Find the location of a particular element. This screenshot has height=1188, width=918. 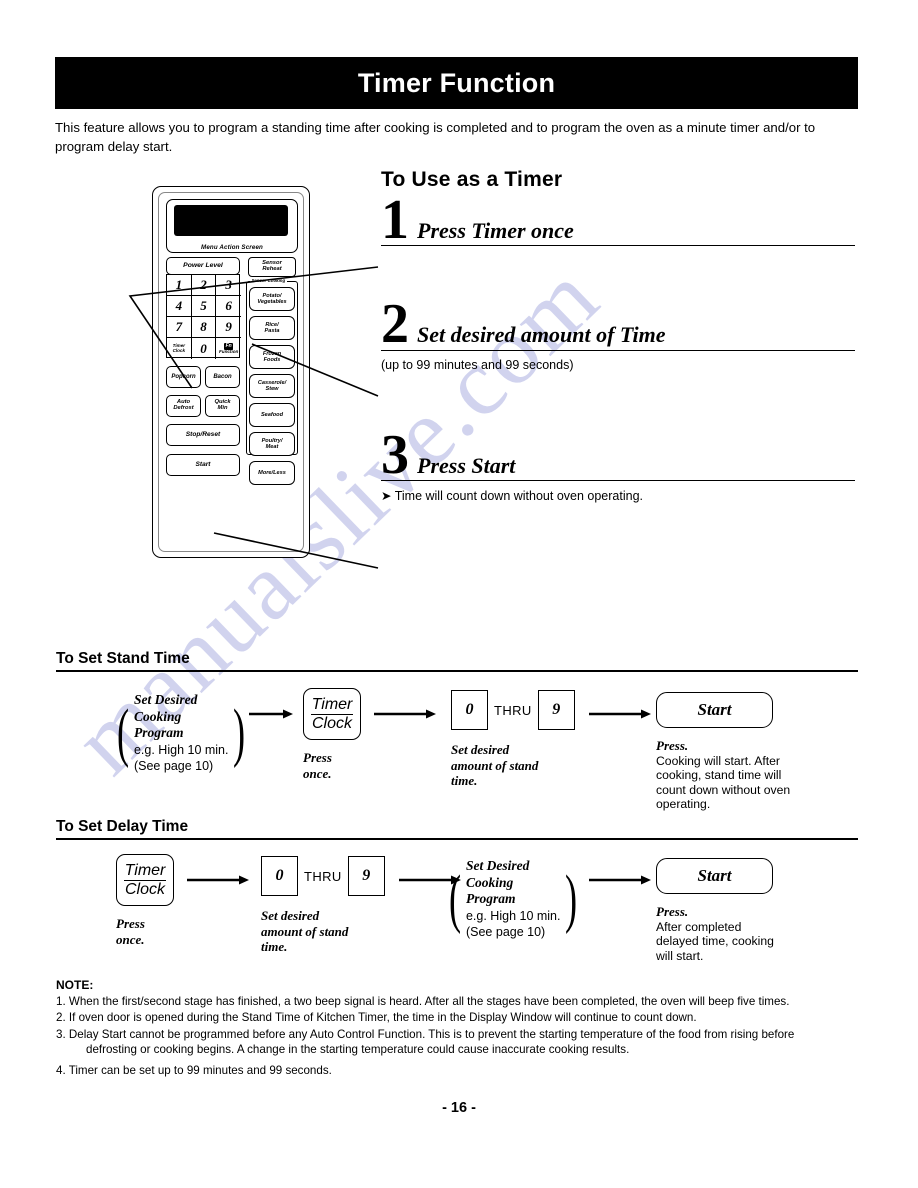

delay-program-line3: Program is located at coordinates (490, 898).